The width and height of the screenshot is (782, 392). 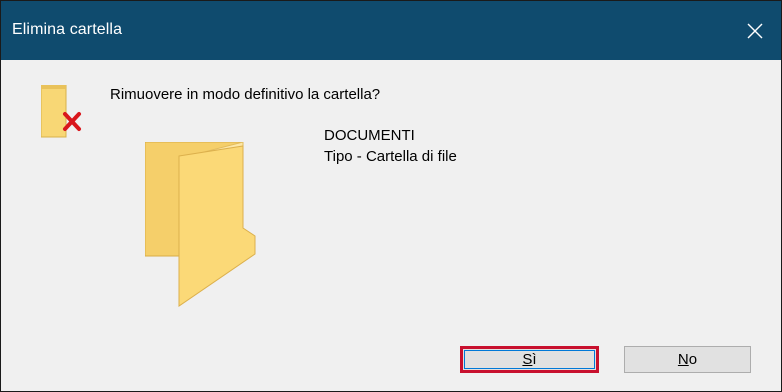 What do you see at coordinates (369, 135) in the screenshot?
I see `folder-name: DOCUMENTI` at bounding box center [369, 135].